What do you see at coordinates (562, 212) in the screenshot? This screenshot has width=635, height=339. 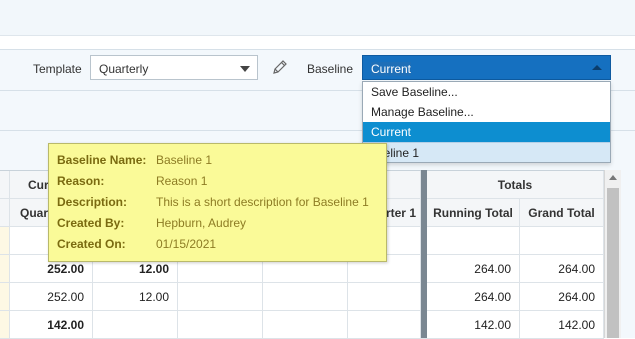 I see `column-header-grand-total: Grand Total` at bounding box center [562, 212].